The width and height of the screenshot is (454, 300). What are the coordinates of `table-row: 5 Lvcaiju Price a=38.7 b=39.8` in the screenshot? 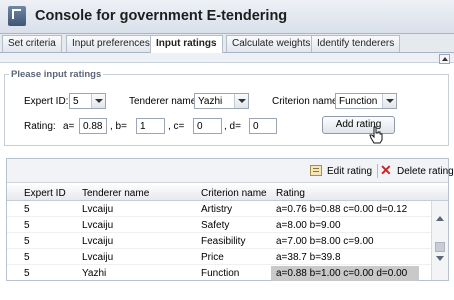 It's located at (219, 257).